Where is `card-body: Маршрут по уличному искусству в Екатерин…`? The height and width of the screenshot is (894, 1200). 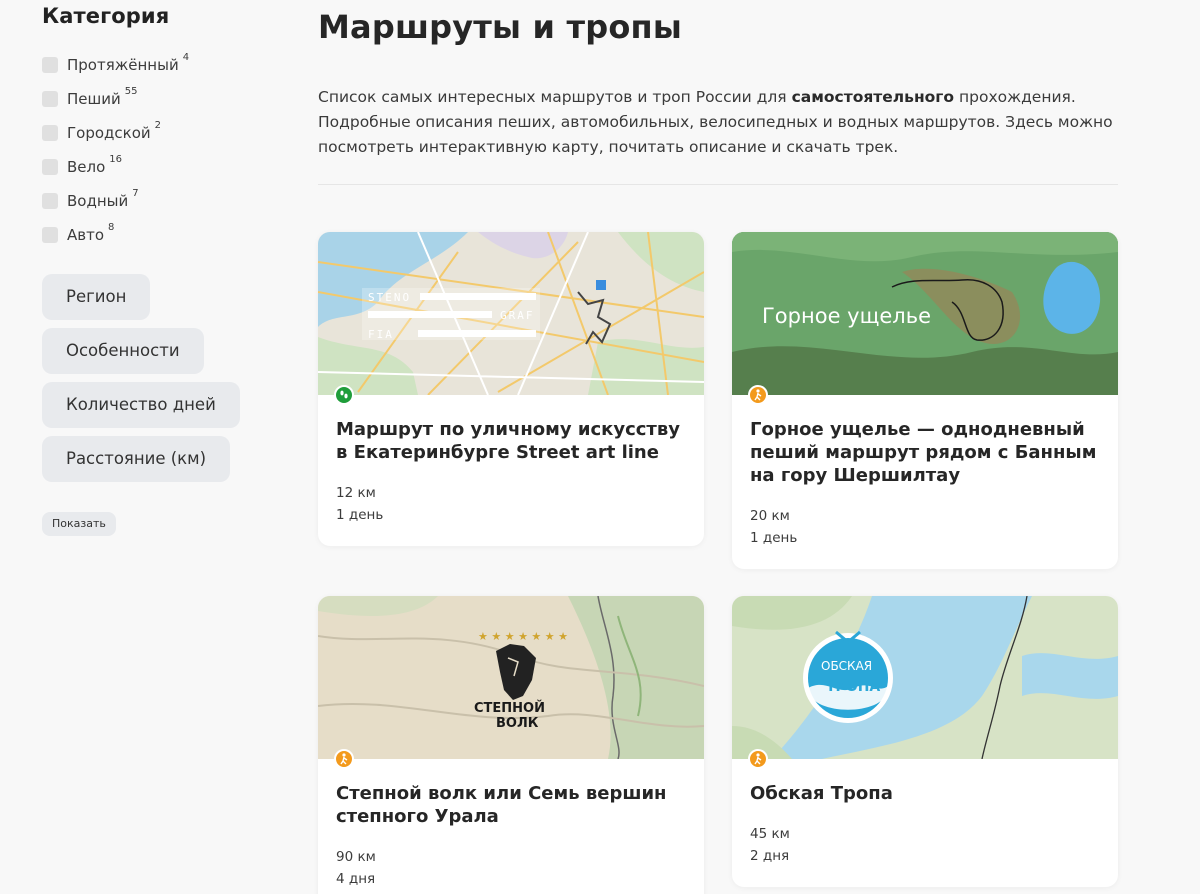 card-body: Маршрут по уличному искусству в Екатерин… is located at coordinates (511, 470).